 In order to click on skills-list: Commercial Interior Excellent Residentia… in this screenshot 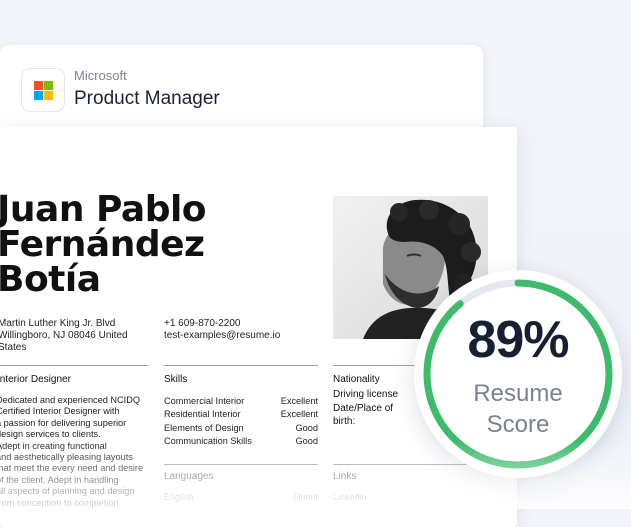, I will do `click(241, 421)`.